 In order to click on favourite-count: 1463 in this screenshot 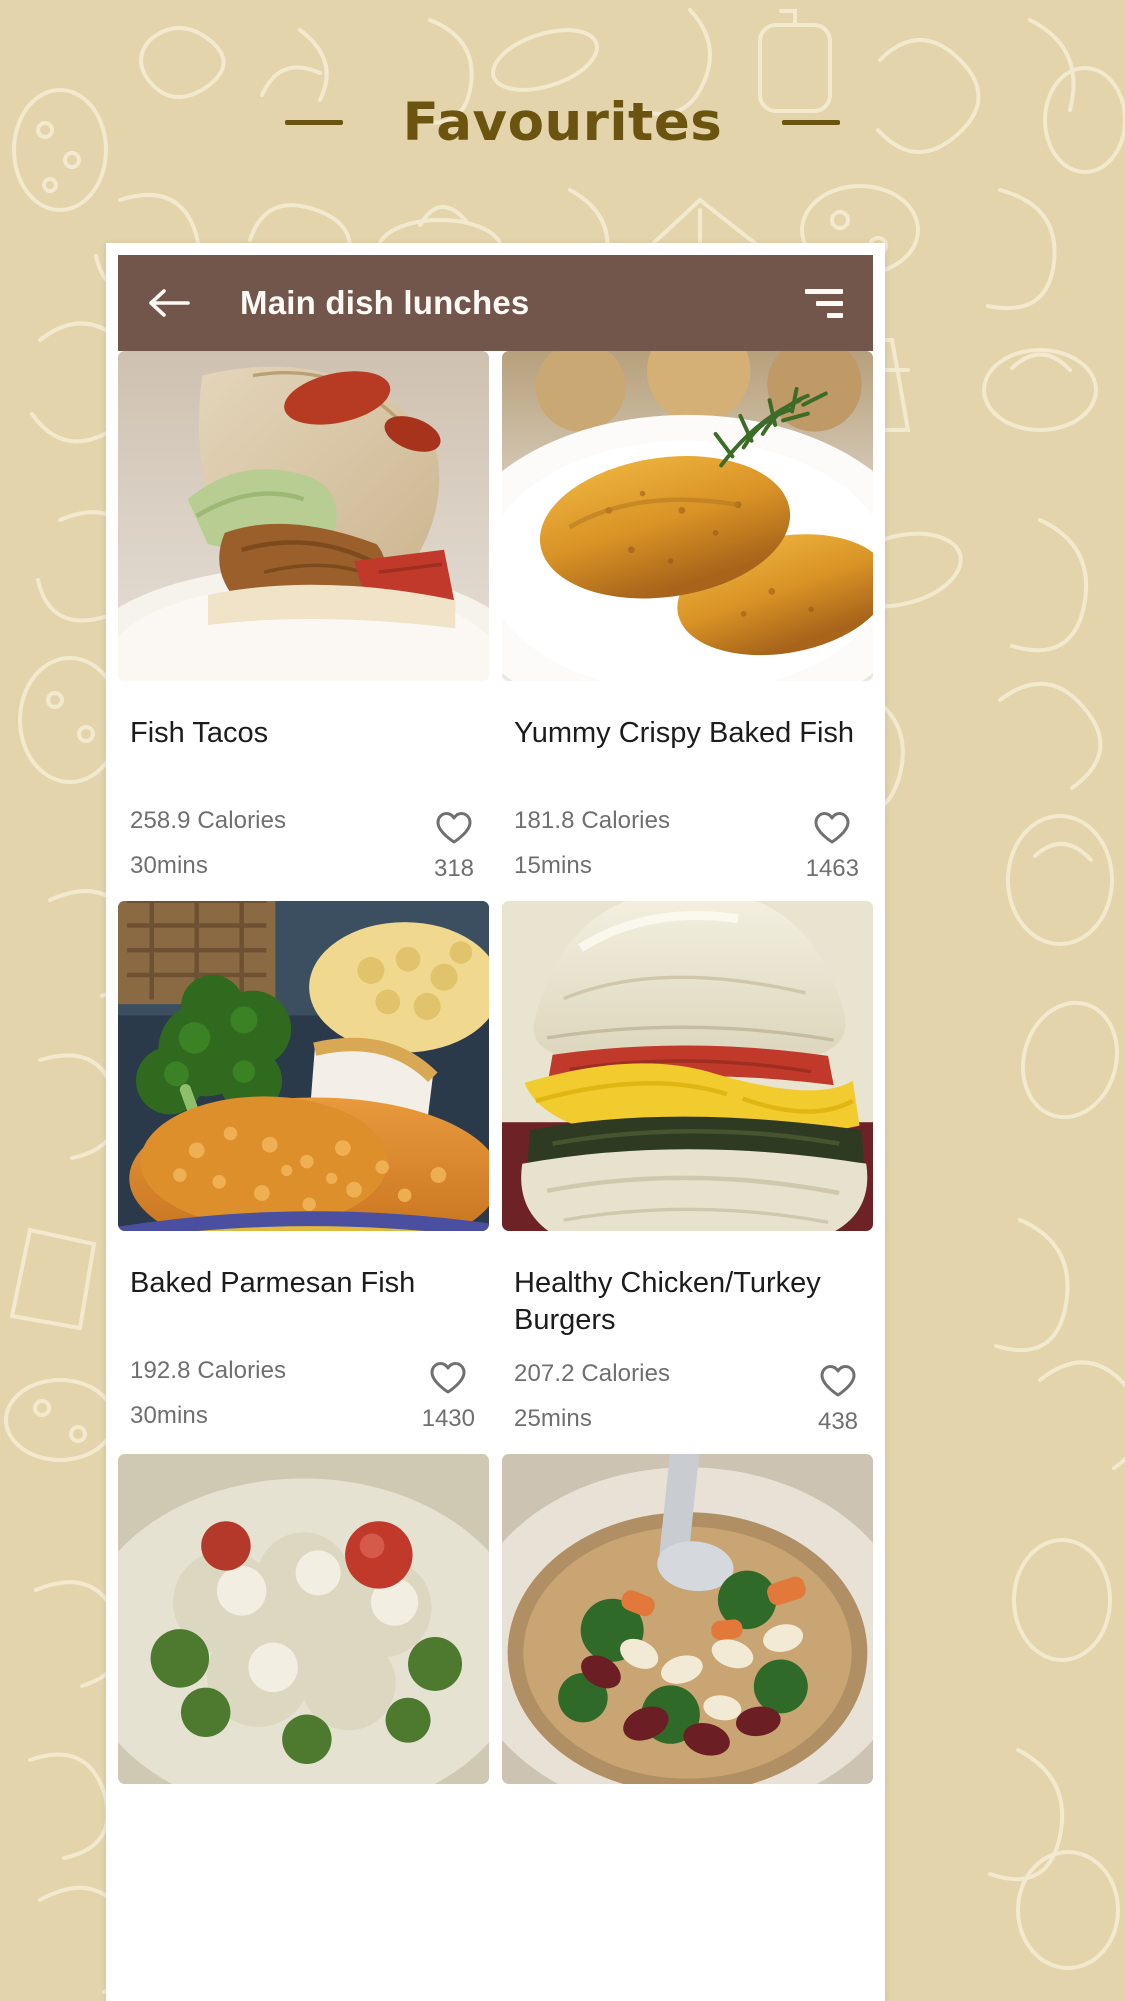, I will do `click(832, 868)`.